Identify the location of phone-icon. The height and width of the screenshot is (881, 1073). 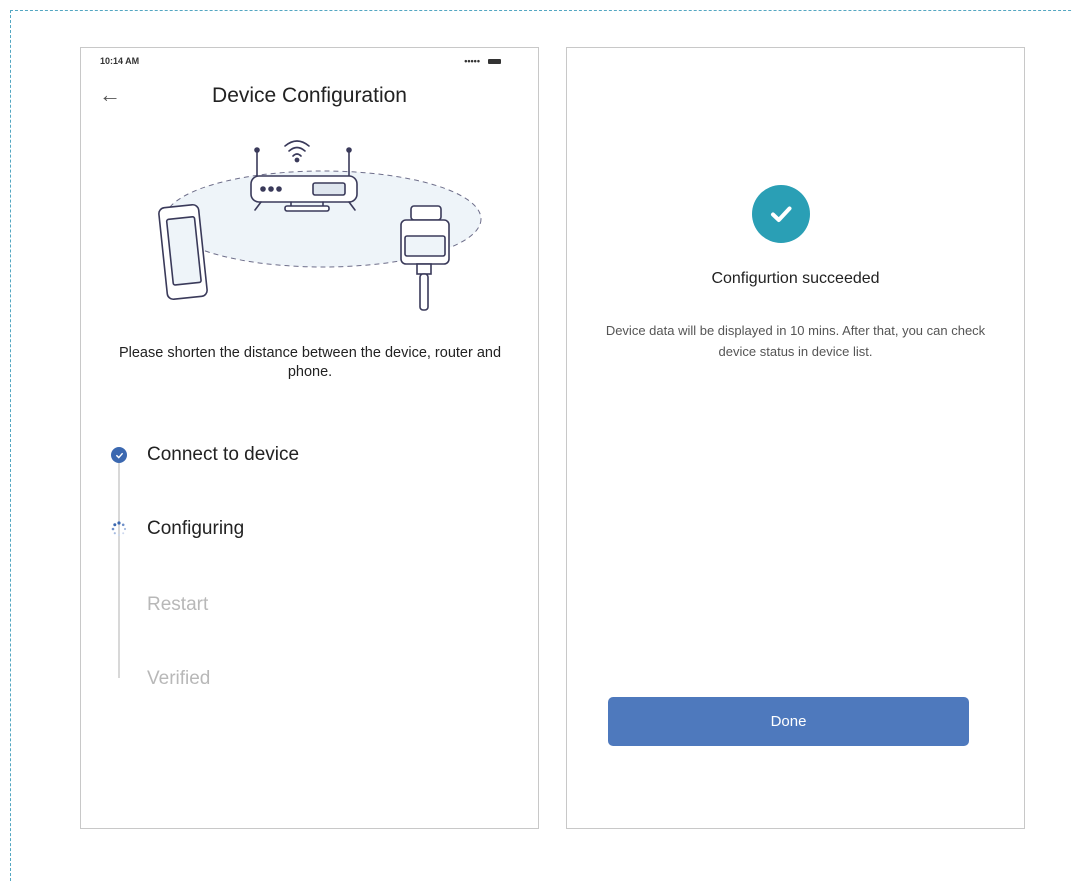
(183, 252).